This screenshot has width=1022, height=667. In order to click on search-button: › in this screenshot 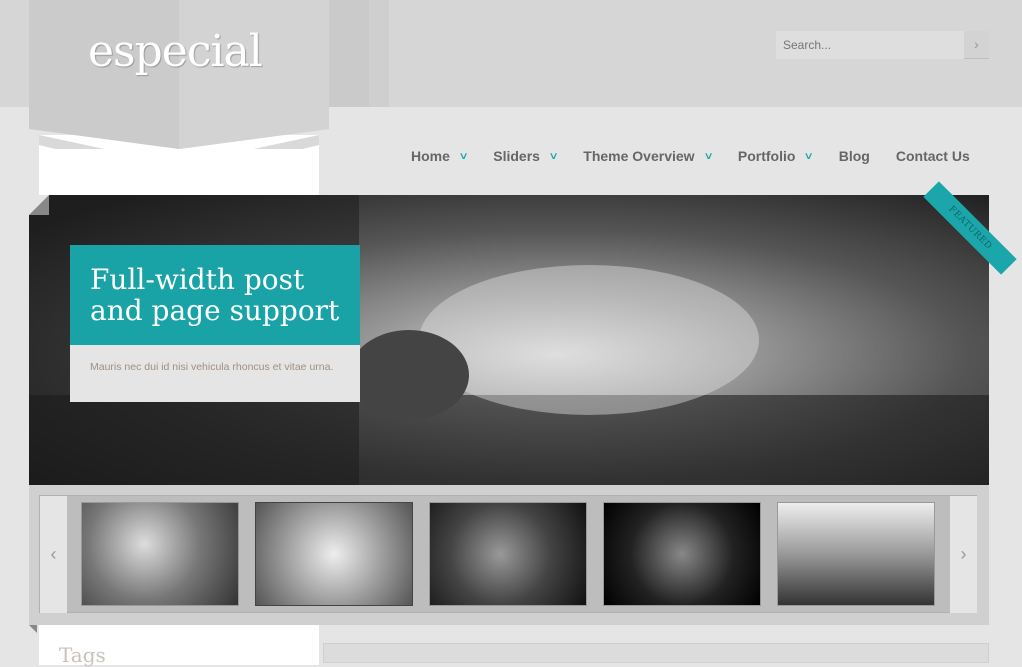, I will do `click(976, 45)`.